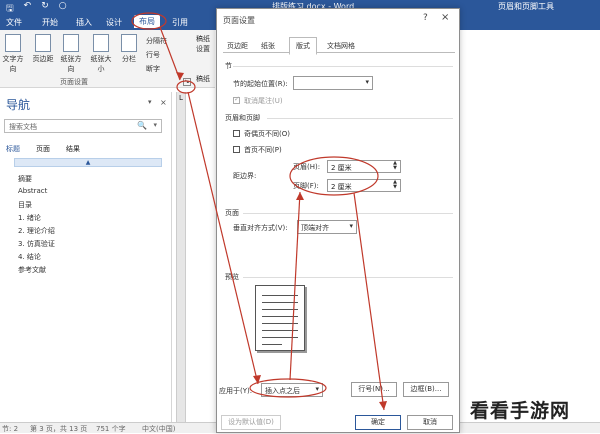 Image resolution: width=600 pixels, height=434 pixels. What do you see at coordinates (83, 126) in the screenshot?
I see `nav-search-input: 搜索文档 🔍 ▾` at bounding box center [83, 126].